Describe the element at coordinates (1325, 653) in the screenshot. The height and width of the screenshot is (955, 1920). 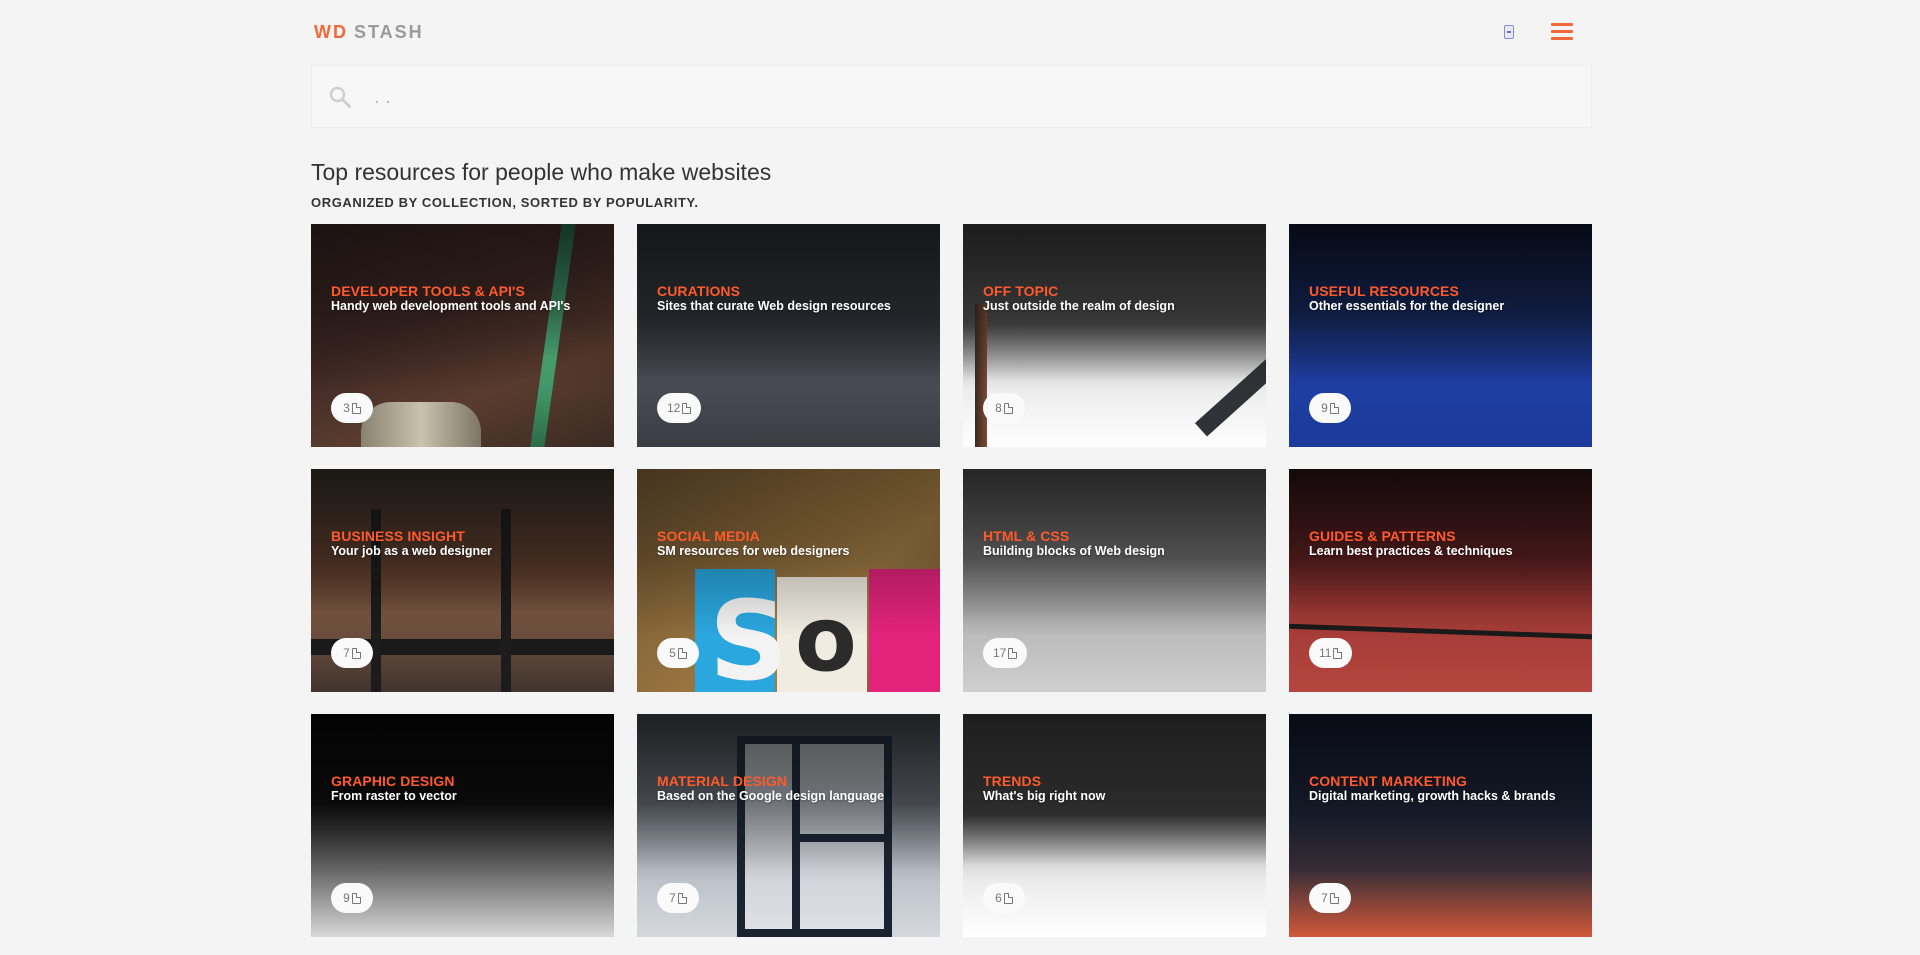
I see `resource-count: 11` at that location.